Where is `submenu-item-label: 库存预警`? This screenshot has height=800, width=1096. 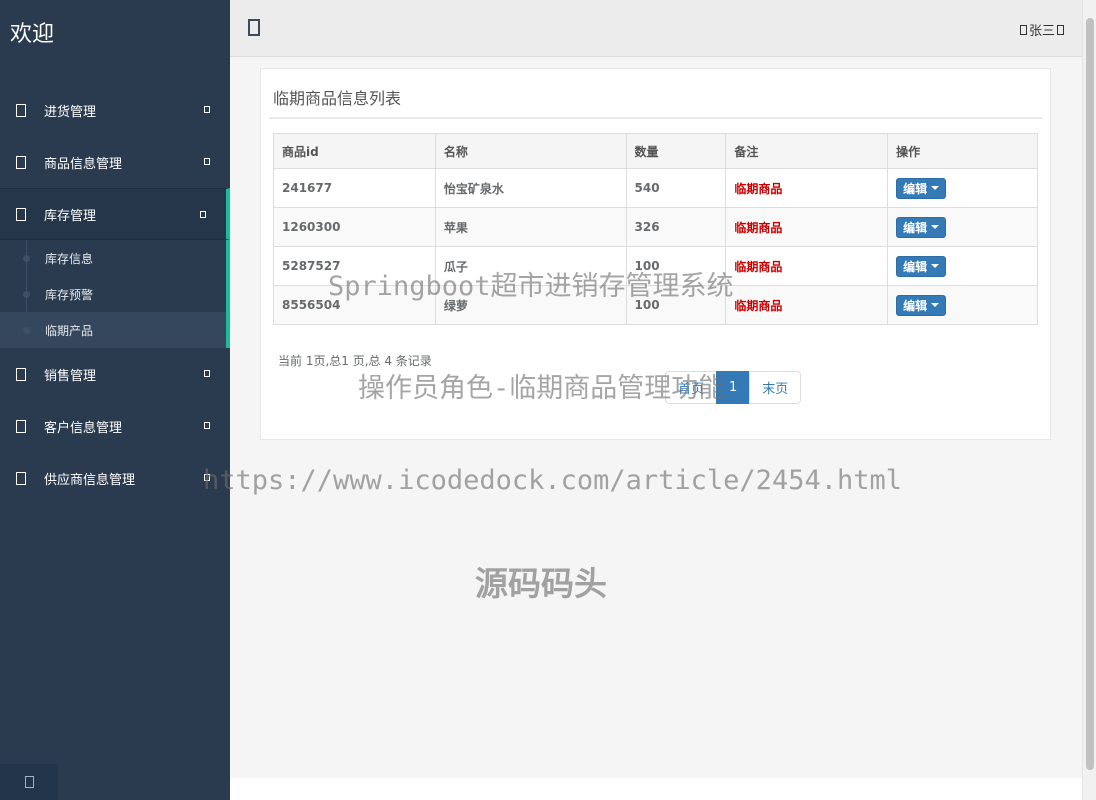
submenu-item-label: 库存预警 is located at coordinates (69, 294).